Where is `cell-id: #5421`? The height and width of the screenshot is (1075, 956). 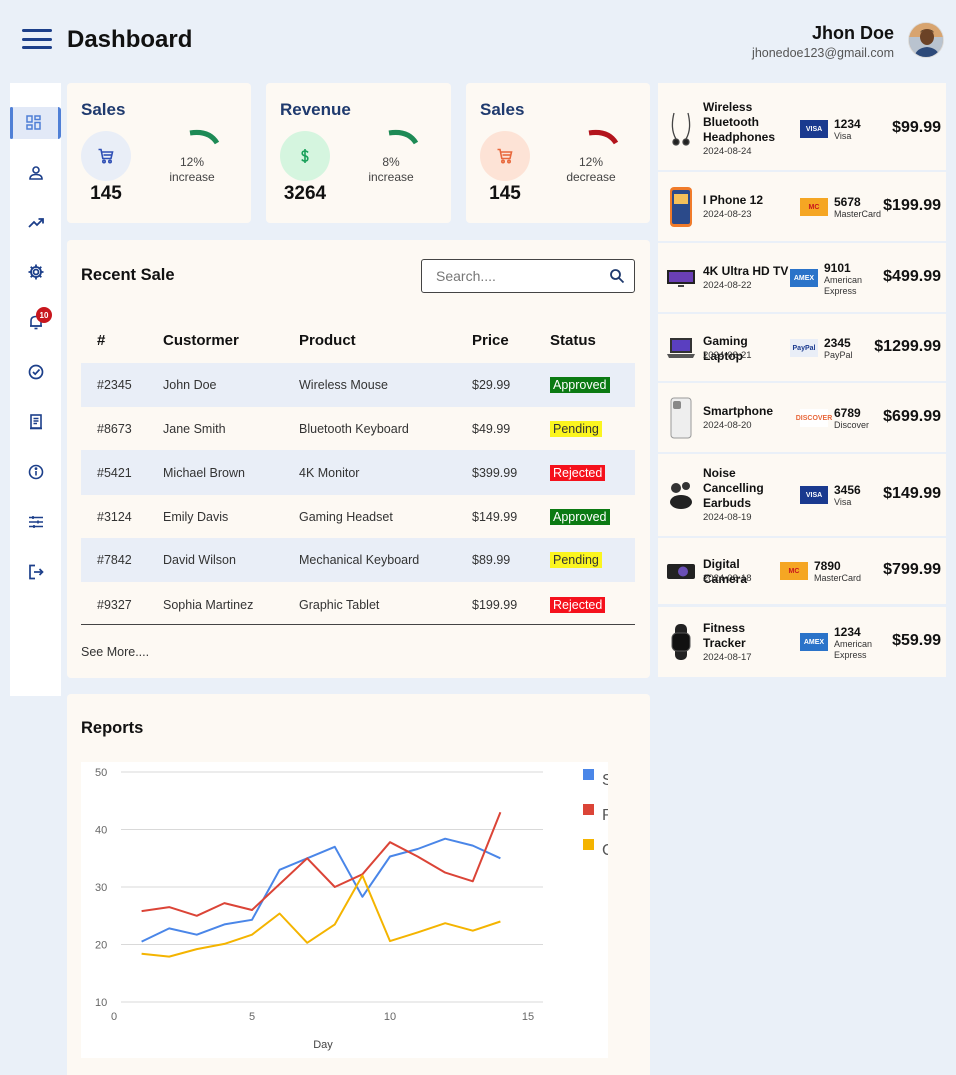 cell-id: #5421 is located at coordinates (114, 472).